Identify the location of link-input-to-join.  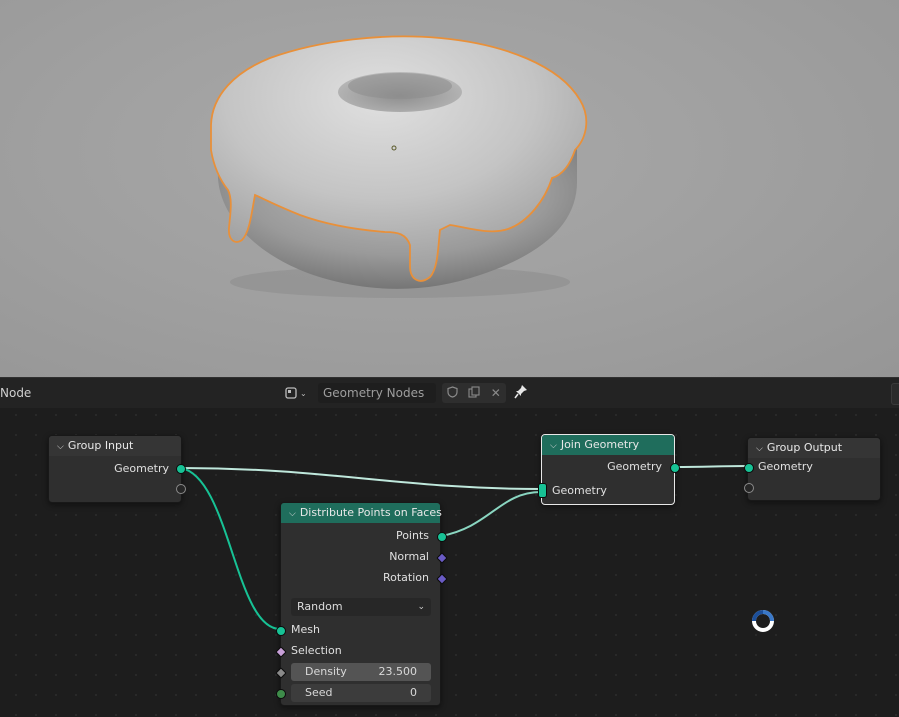
(361, 478).